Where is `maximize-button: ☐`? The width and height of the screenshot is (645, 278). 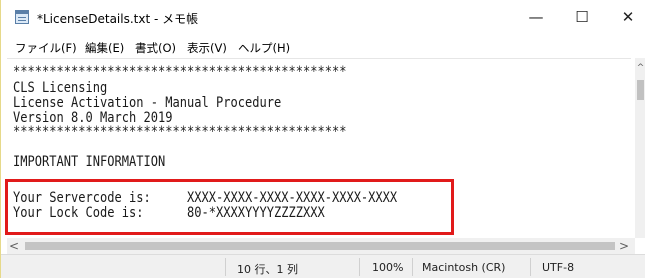
maximize-button: ☐ is located at coordinates (582, 17).